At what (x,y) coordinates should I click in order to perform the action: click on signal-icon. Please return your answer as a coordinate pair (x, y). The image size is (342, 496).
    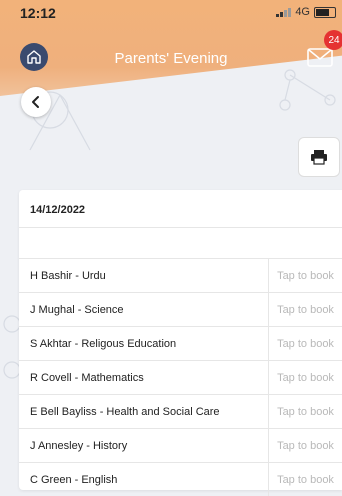
    Looking at the image, I should click on (284, 12).